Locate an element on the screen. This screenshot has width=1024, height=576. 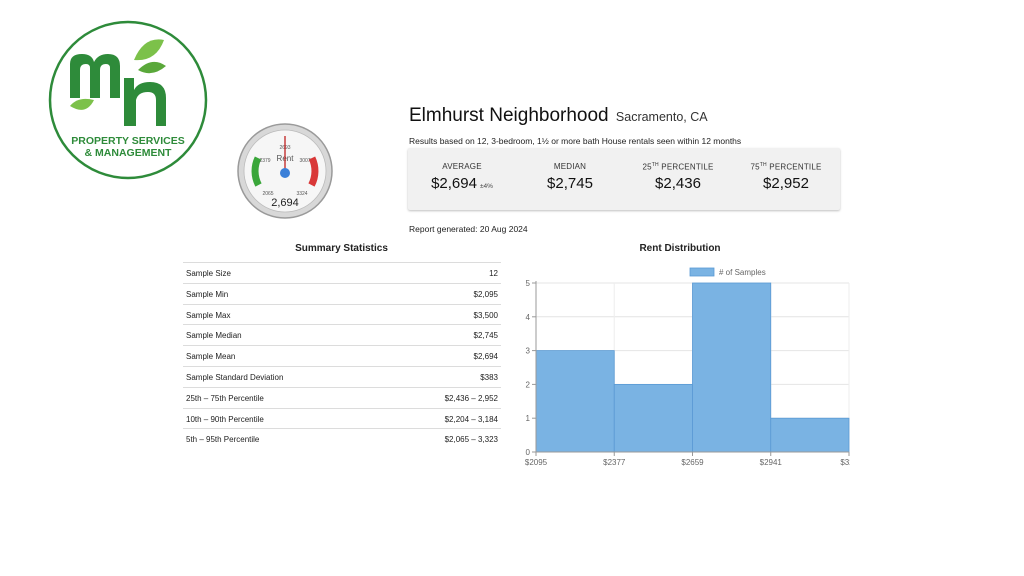
summary-row-label: 25th – 75th Percentile is located at coordinates (225, 398).